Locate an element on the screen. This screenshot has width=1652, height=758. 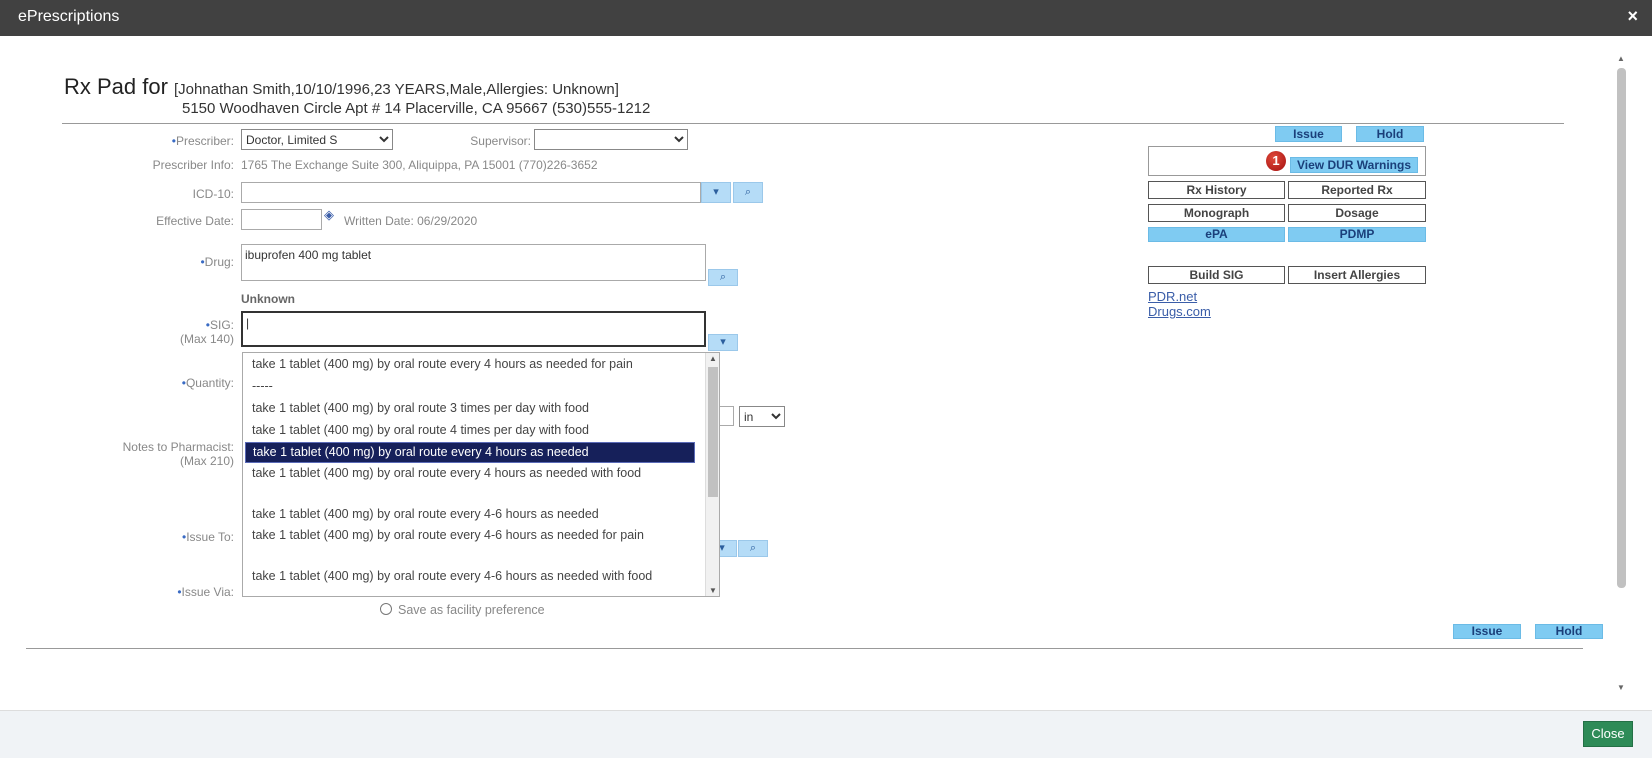
rx-pad-label: Rx Pad for is located at coordinates (116, 86).